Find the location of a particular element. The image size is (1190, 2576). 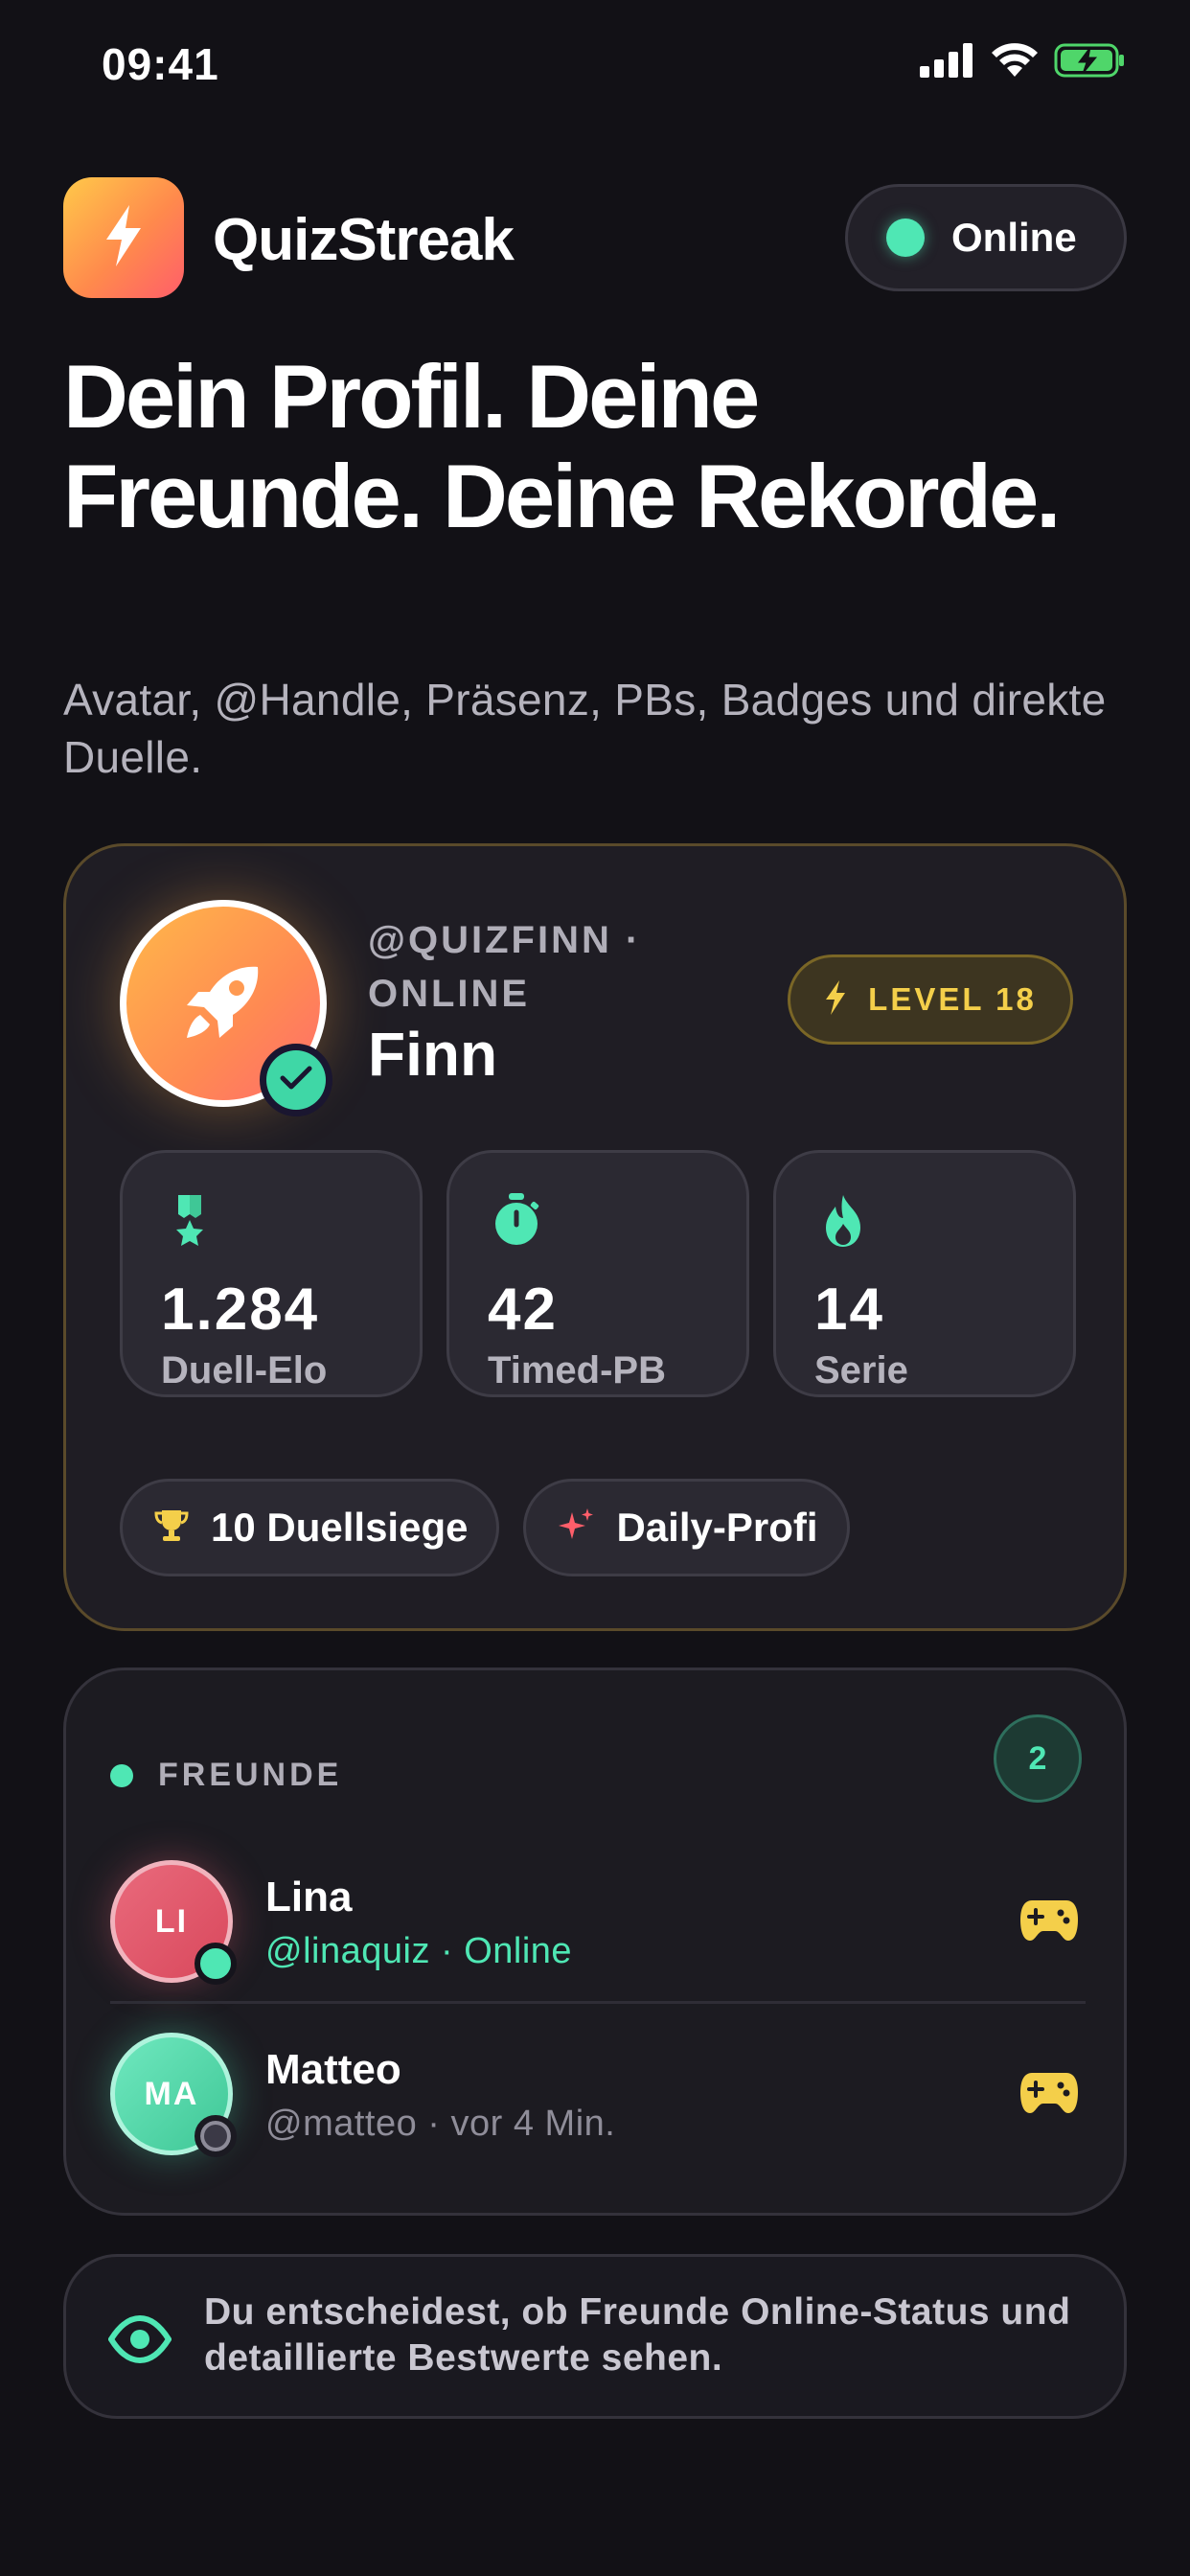

friend-name: Matteo is located at coordinates (333, 2069).